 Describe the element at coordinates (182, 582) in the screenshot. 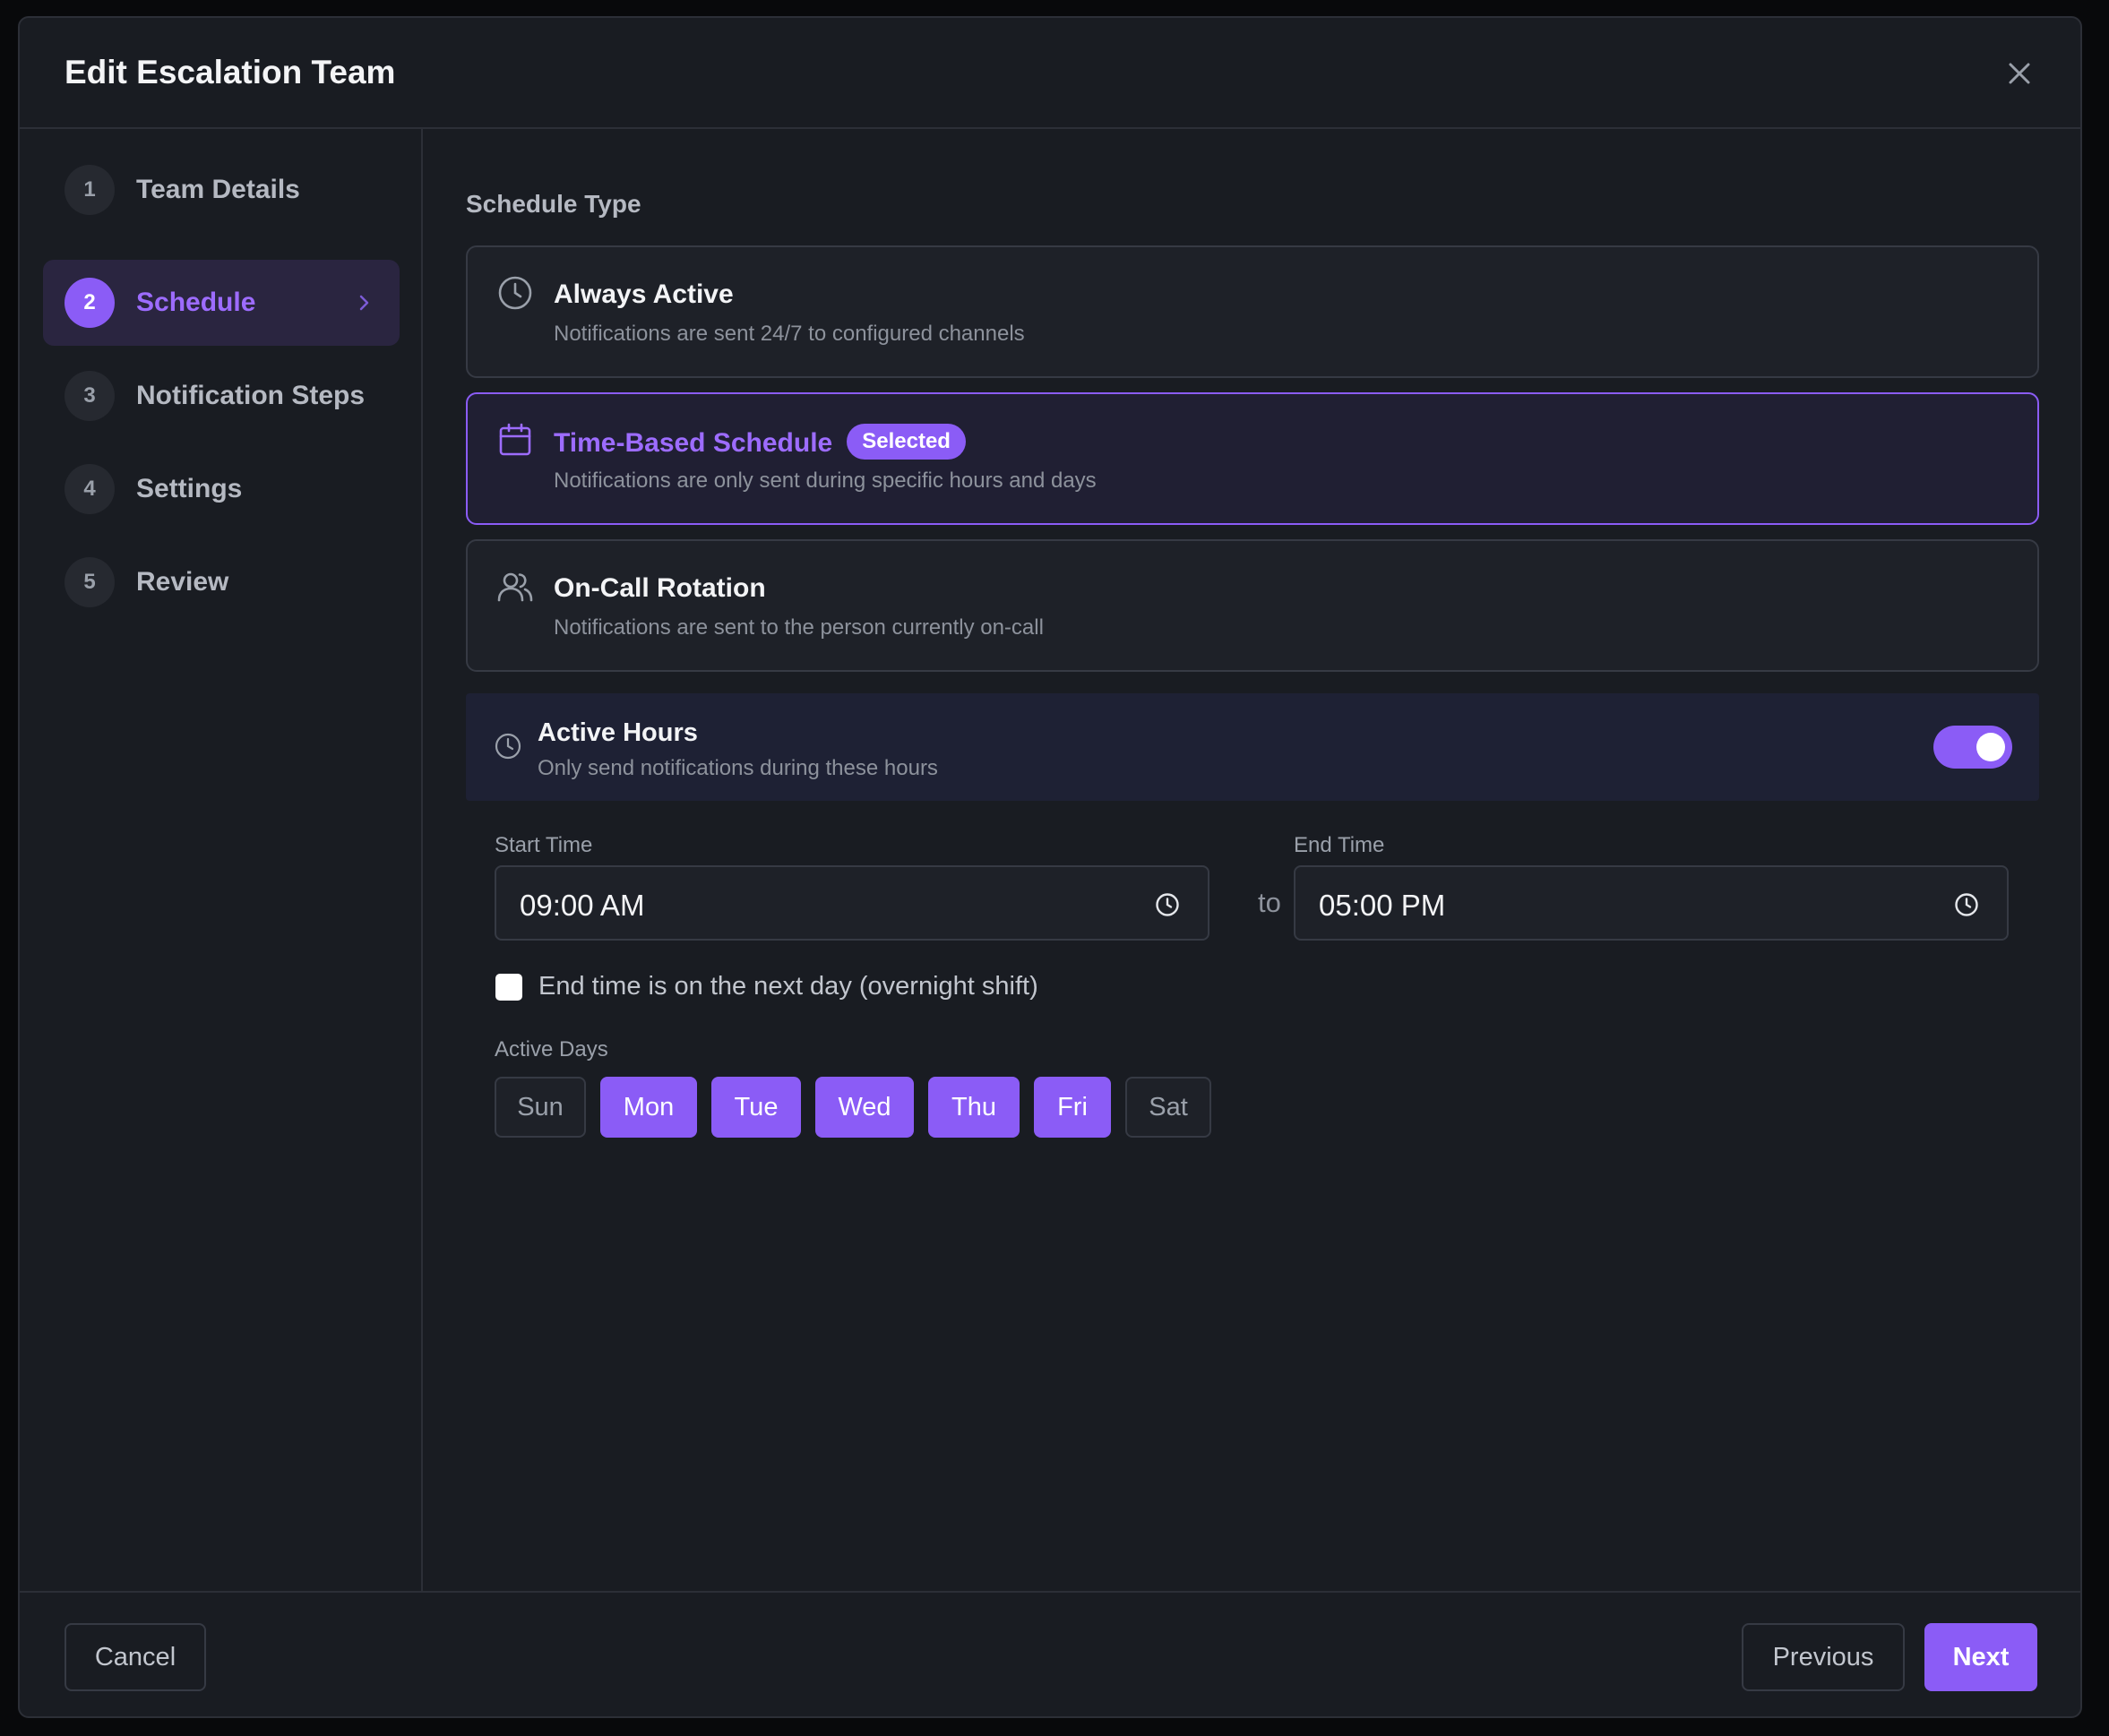

I see `step-label: Review` at that location.